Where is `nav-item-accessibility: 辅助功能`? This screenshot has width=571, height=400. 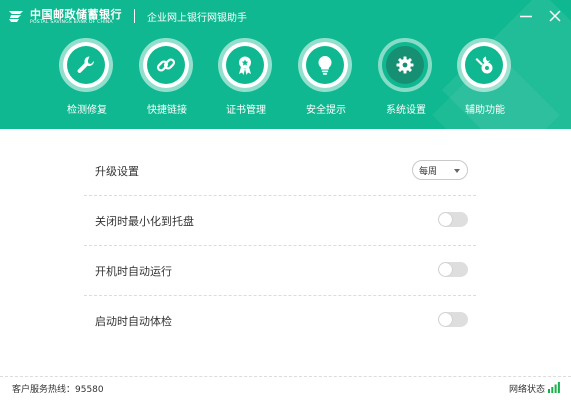
nav-item-accessibility: 辅助功能 is located at coordinates (485, 78).